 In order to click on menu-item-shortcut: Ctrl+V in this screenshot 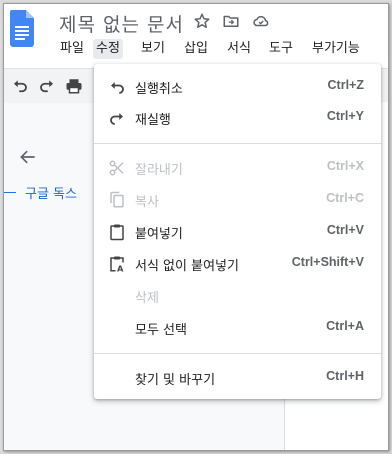, I will do `click(345, 230)`.